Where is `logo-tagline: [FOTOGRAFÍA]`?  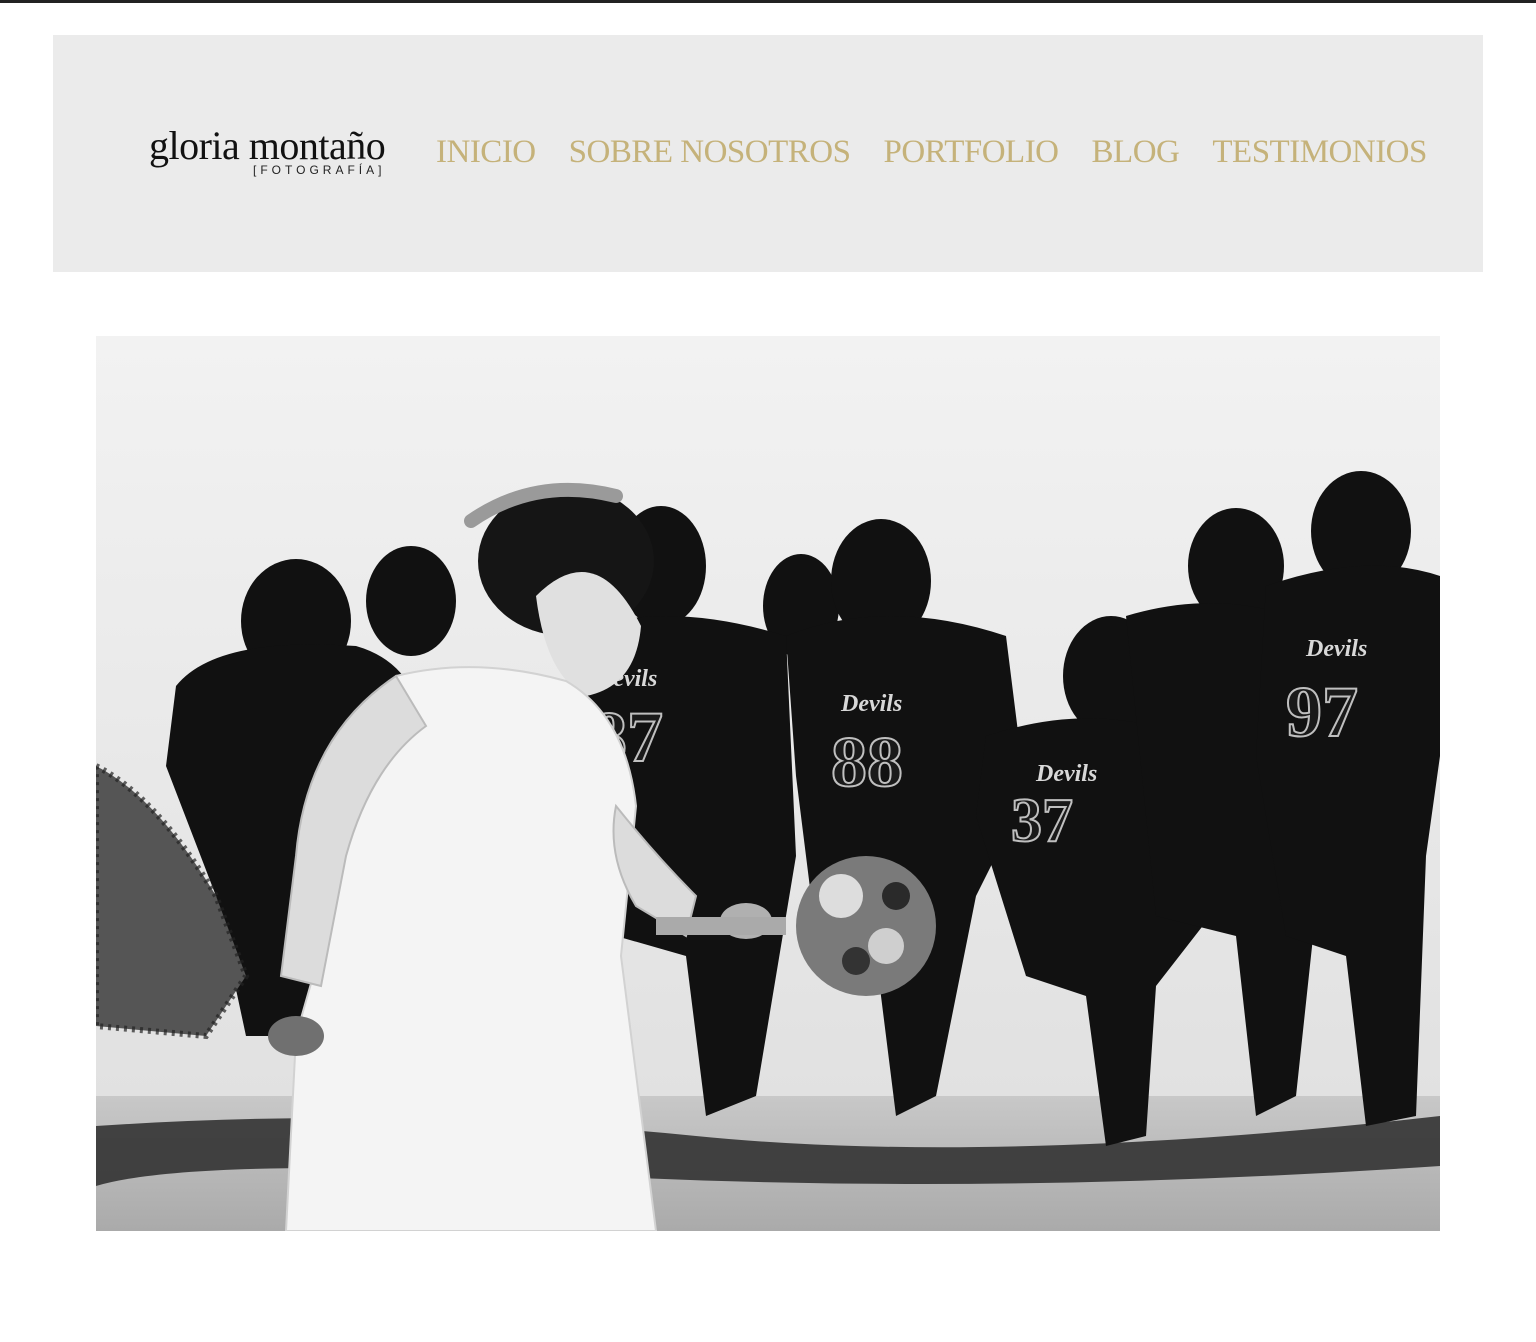
logo-tagline: [FOTOGRAFÍA] is located at coordinates (319, 170).